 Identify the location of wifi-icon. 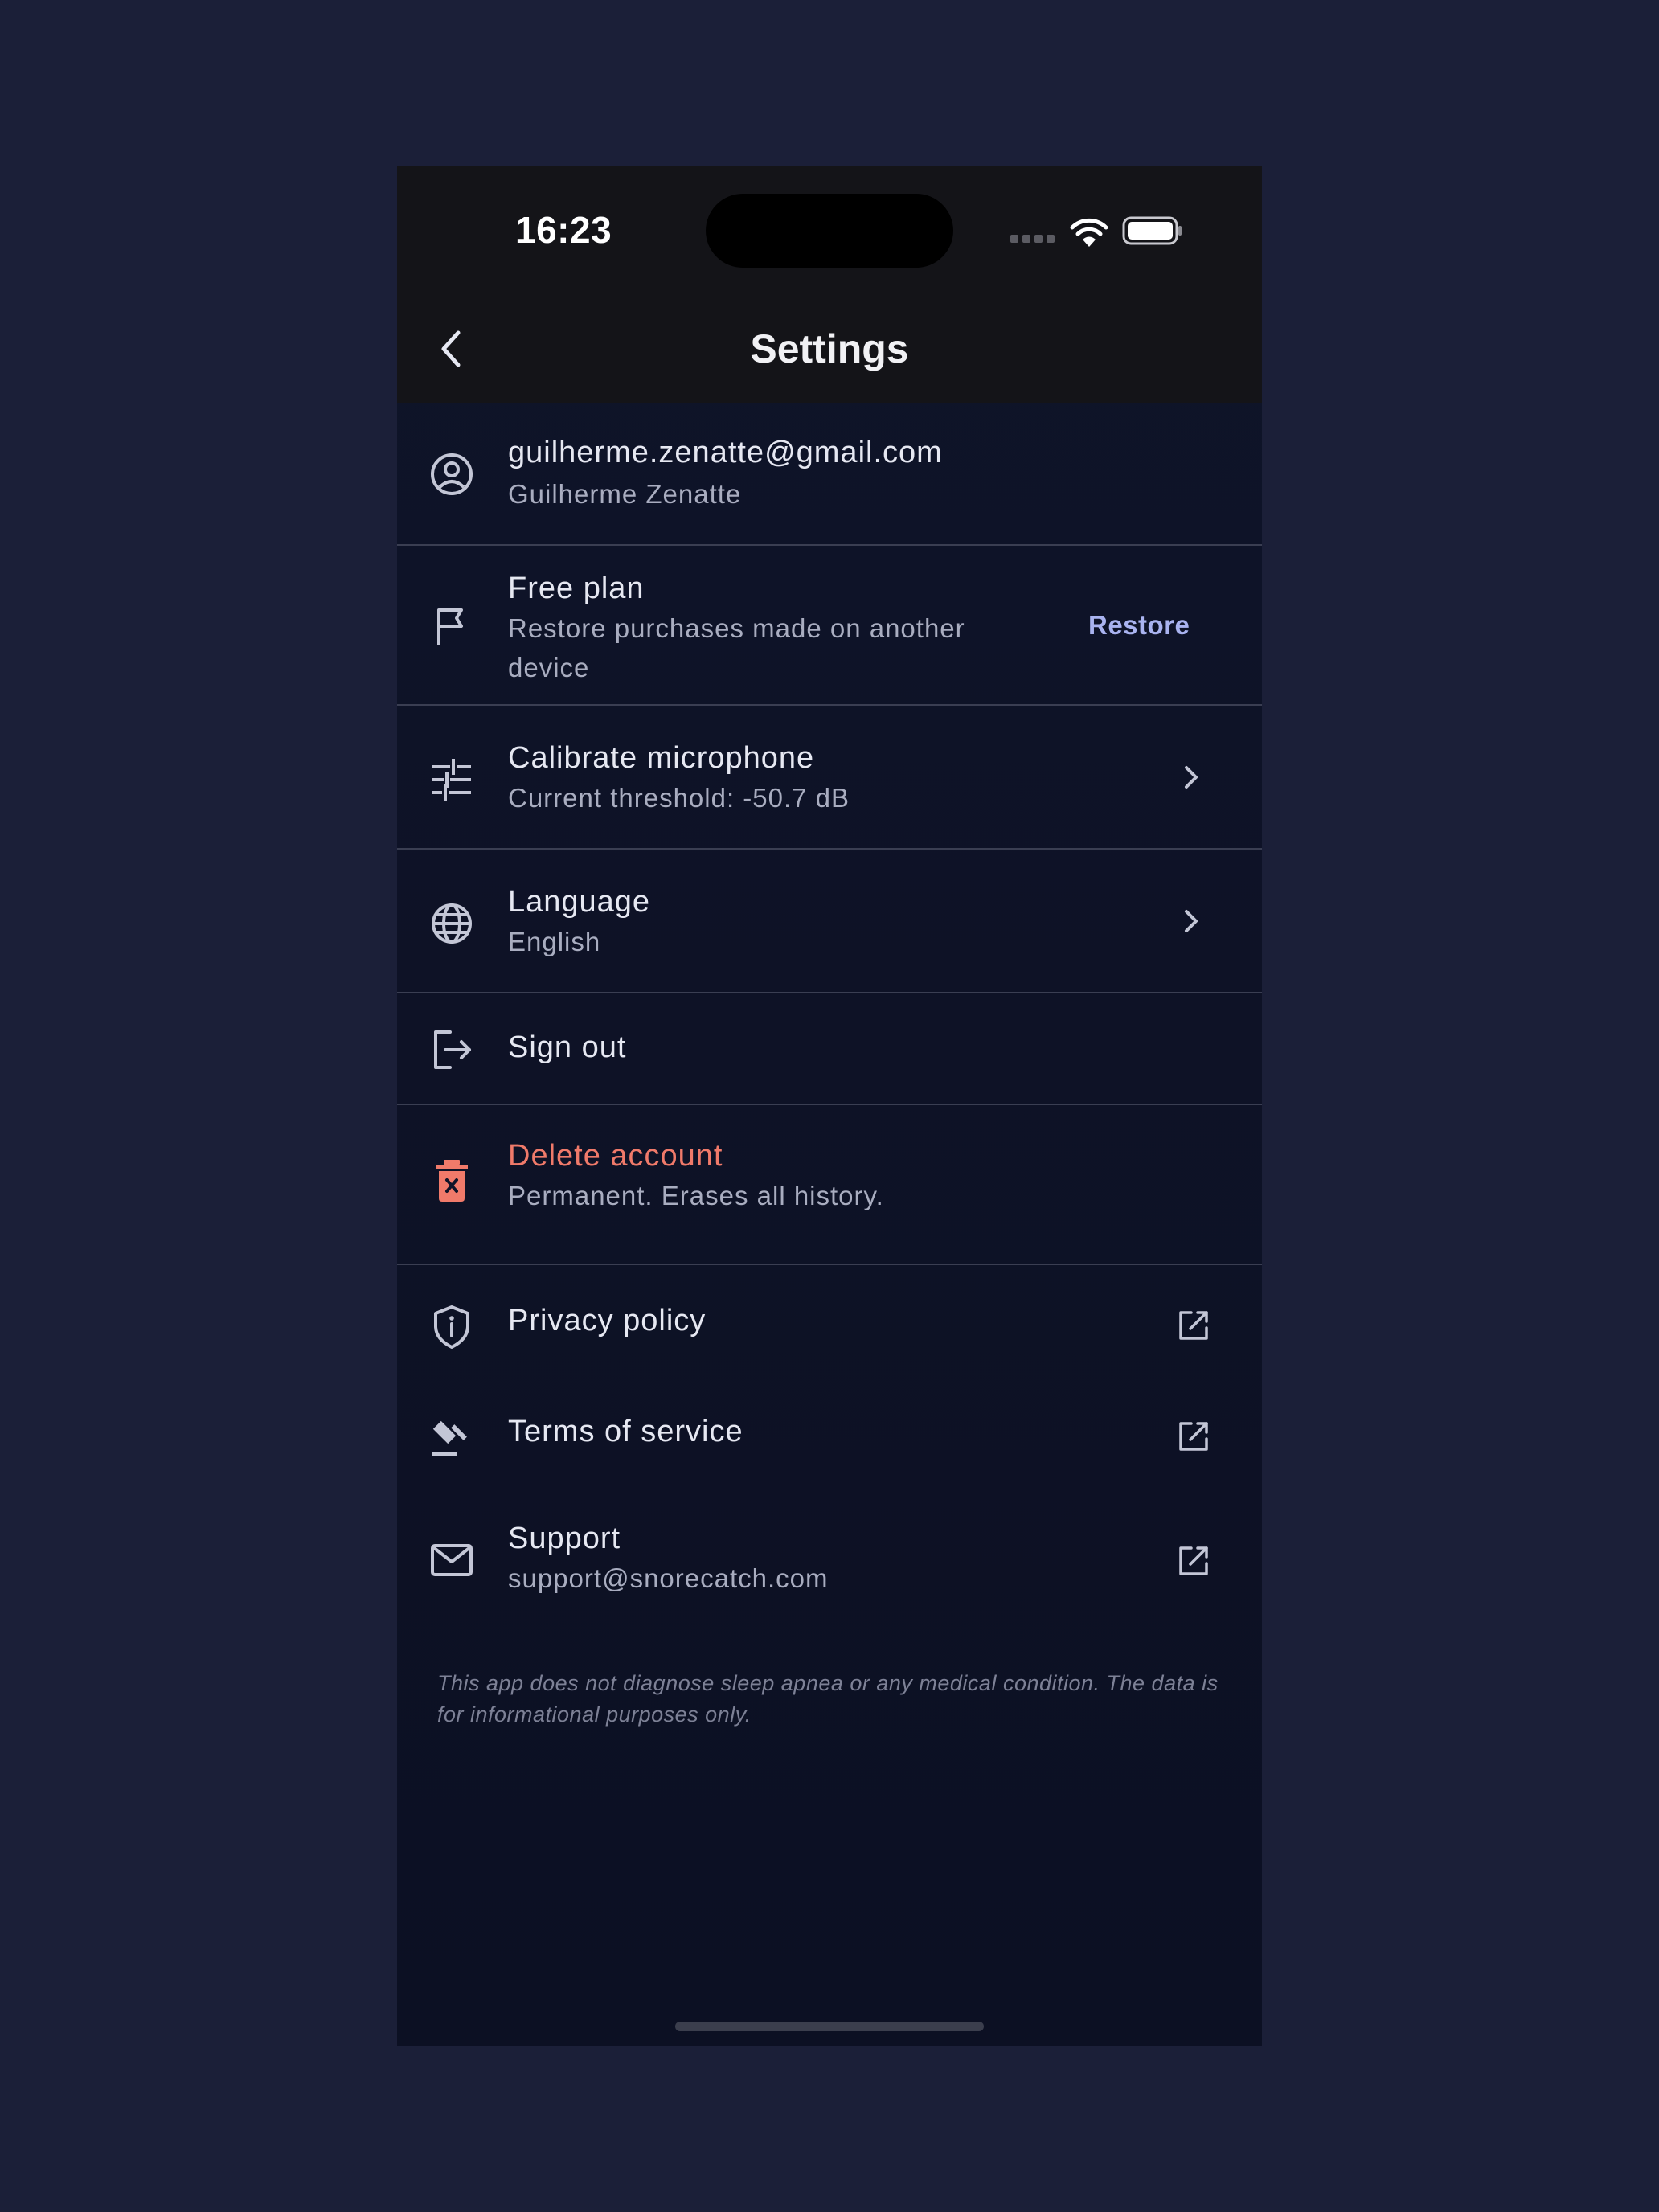
(1089, 232).